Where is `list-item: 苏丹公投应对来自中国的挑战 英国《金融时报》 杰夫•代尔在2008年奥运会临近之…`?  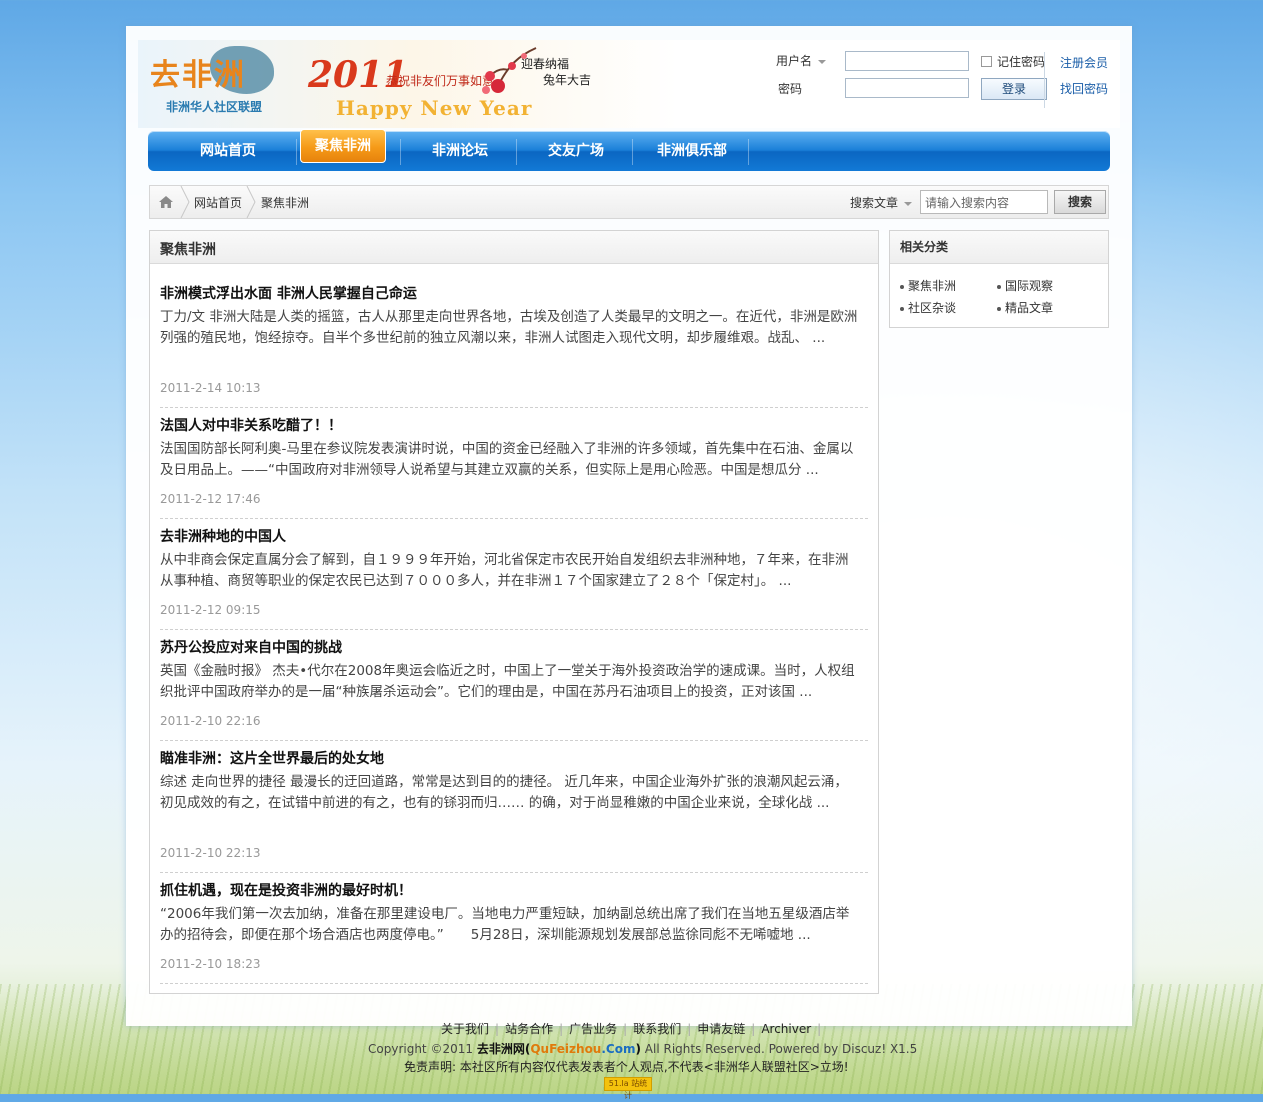
list-item: 苏丹公投应对来自中国的挑战 英国《金融时报》 杰夫•代尔在2008年奥运会临近之… is located at coordinates (514, 689).